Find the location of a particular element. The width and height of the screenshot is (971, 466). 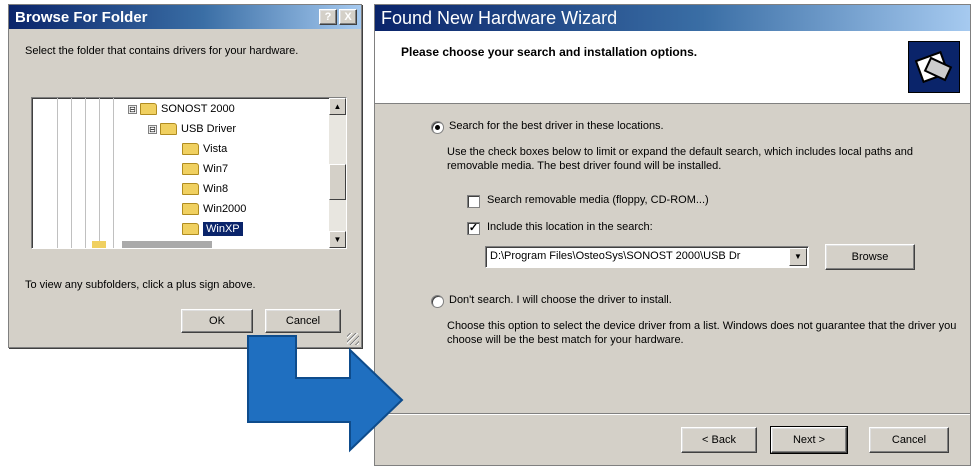

include-location-label: Include this location in the search: is located at coordinates (570, 227).